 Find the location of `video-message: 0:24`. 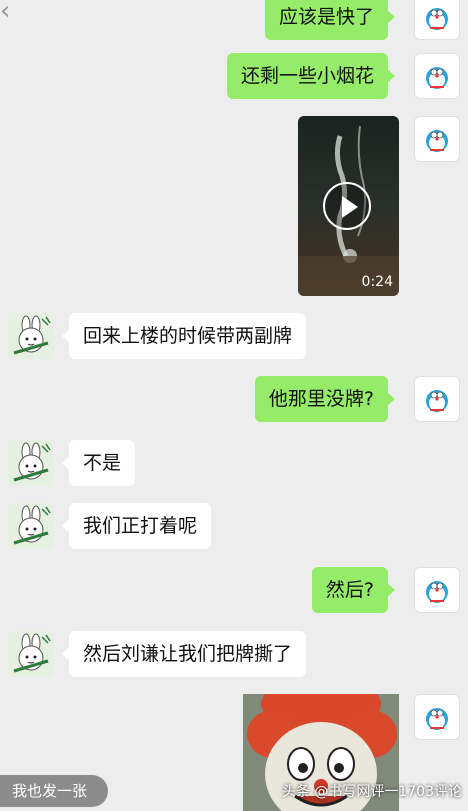

video-message: 0:24 is located at coordinates (348, 206).